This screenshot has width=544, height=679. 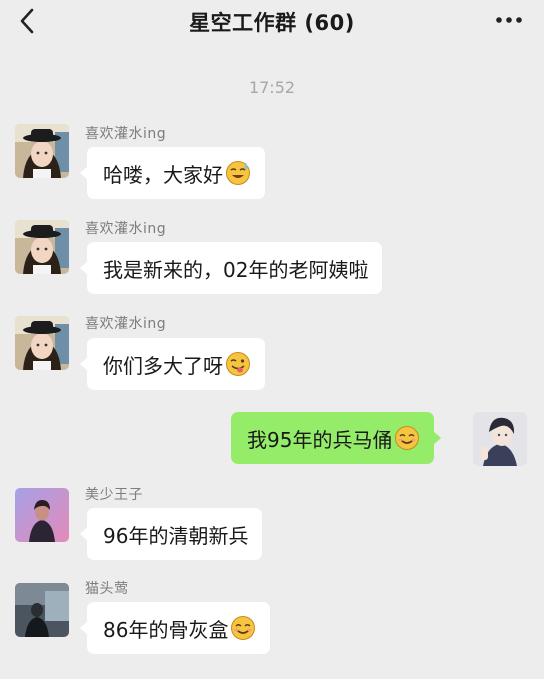 I want to click on message-text: 你们多大了呀, so click(x=163, y=365).